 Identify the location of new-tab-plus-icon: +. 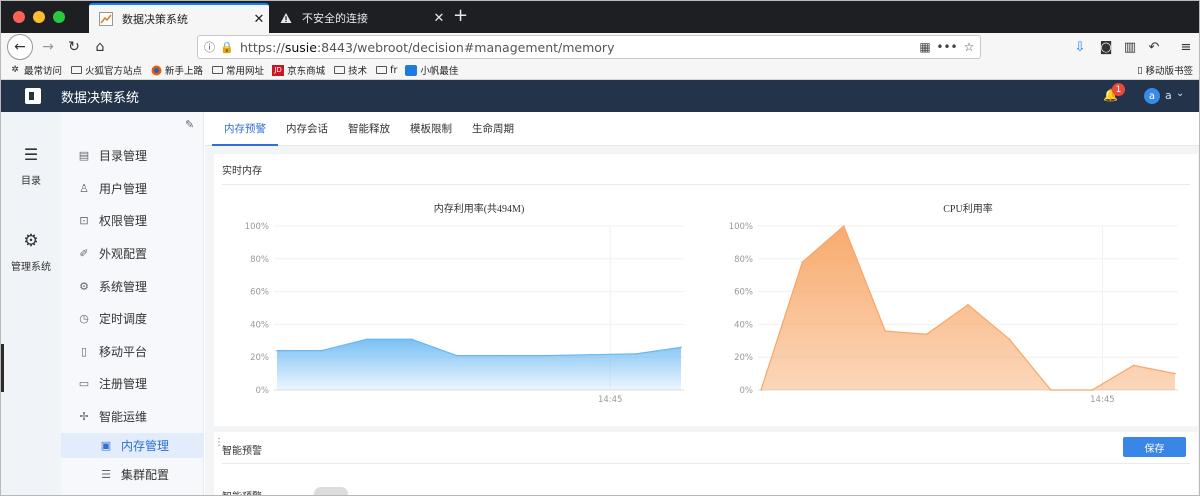
(460, 15).